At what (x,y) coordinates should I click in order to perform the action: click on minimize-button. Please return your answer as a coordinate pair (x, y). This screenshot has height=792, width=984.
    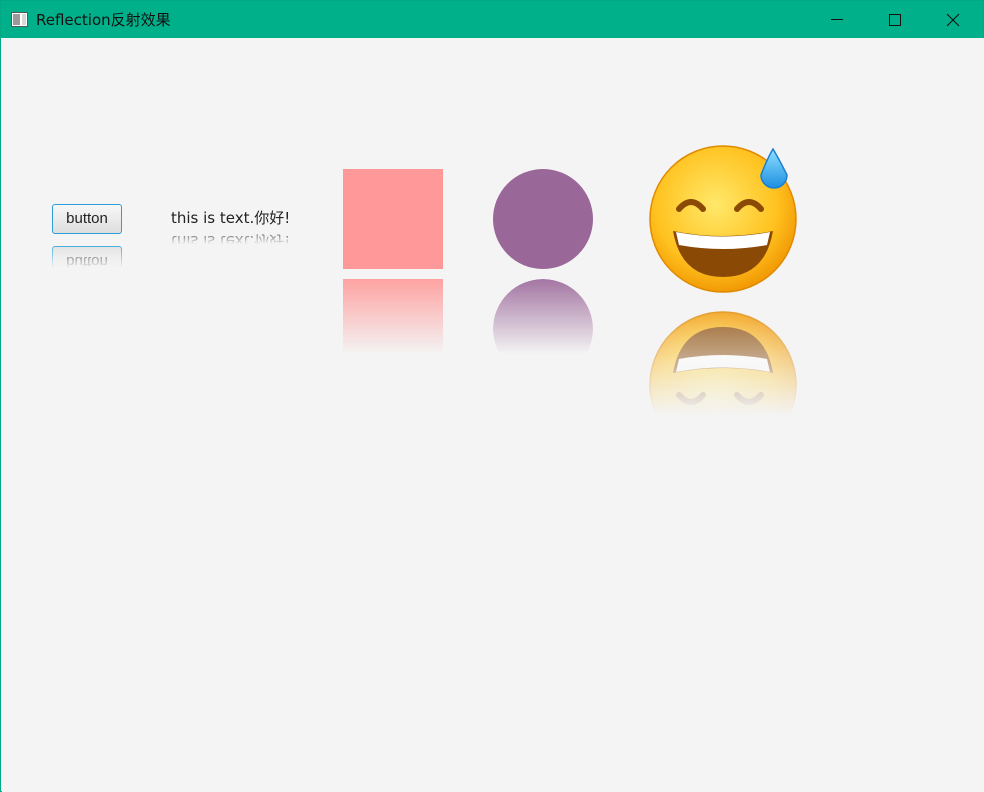
    Looking at the image, I should click on (837, 19).